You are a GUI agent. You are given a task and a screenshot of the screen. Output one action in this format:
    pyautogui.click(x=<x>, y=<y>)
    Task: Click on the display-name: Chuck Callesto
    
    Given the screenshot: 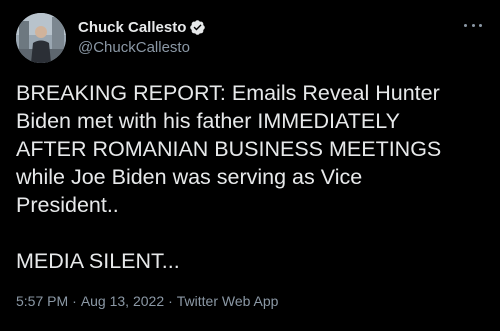 What is the action you would take?
    pyautogui.click(x=132, y=27)
    